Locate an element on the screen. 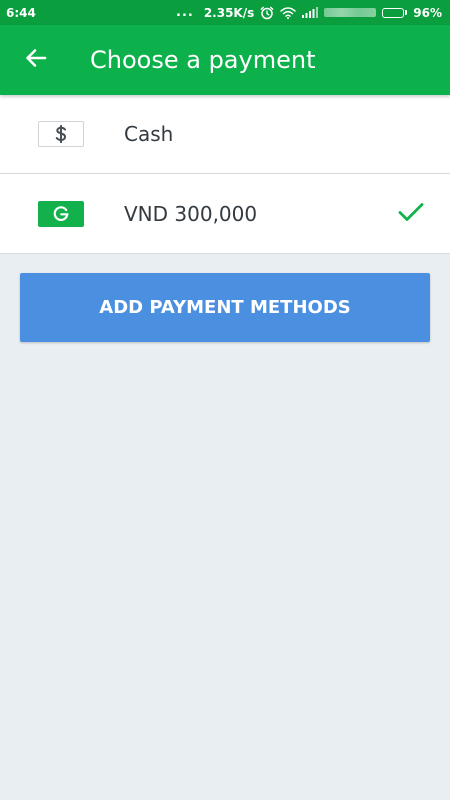  alarm-icon is located at coordinates (267, 13).